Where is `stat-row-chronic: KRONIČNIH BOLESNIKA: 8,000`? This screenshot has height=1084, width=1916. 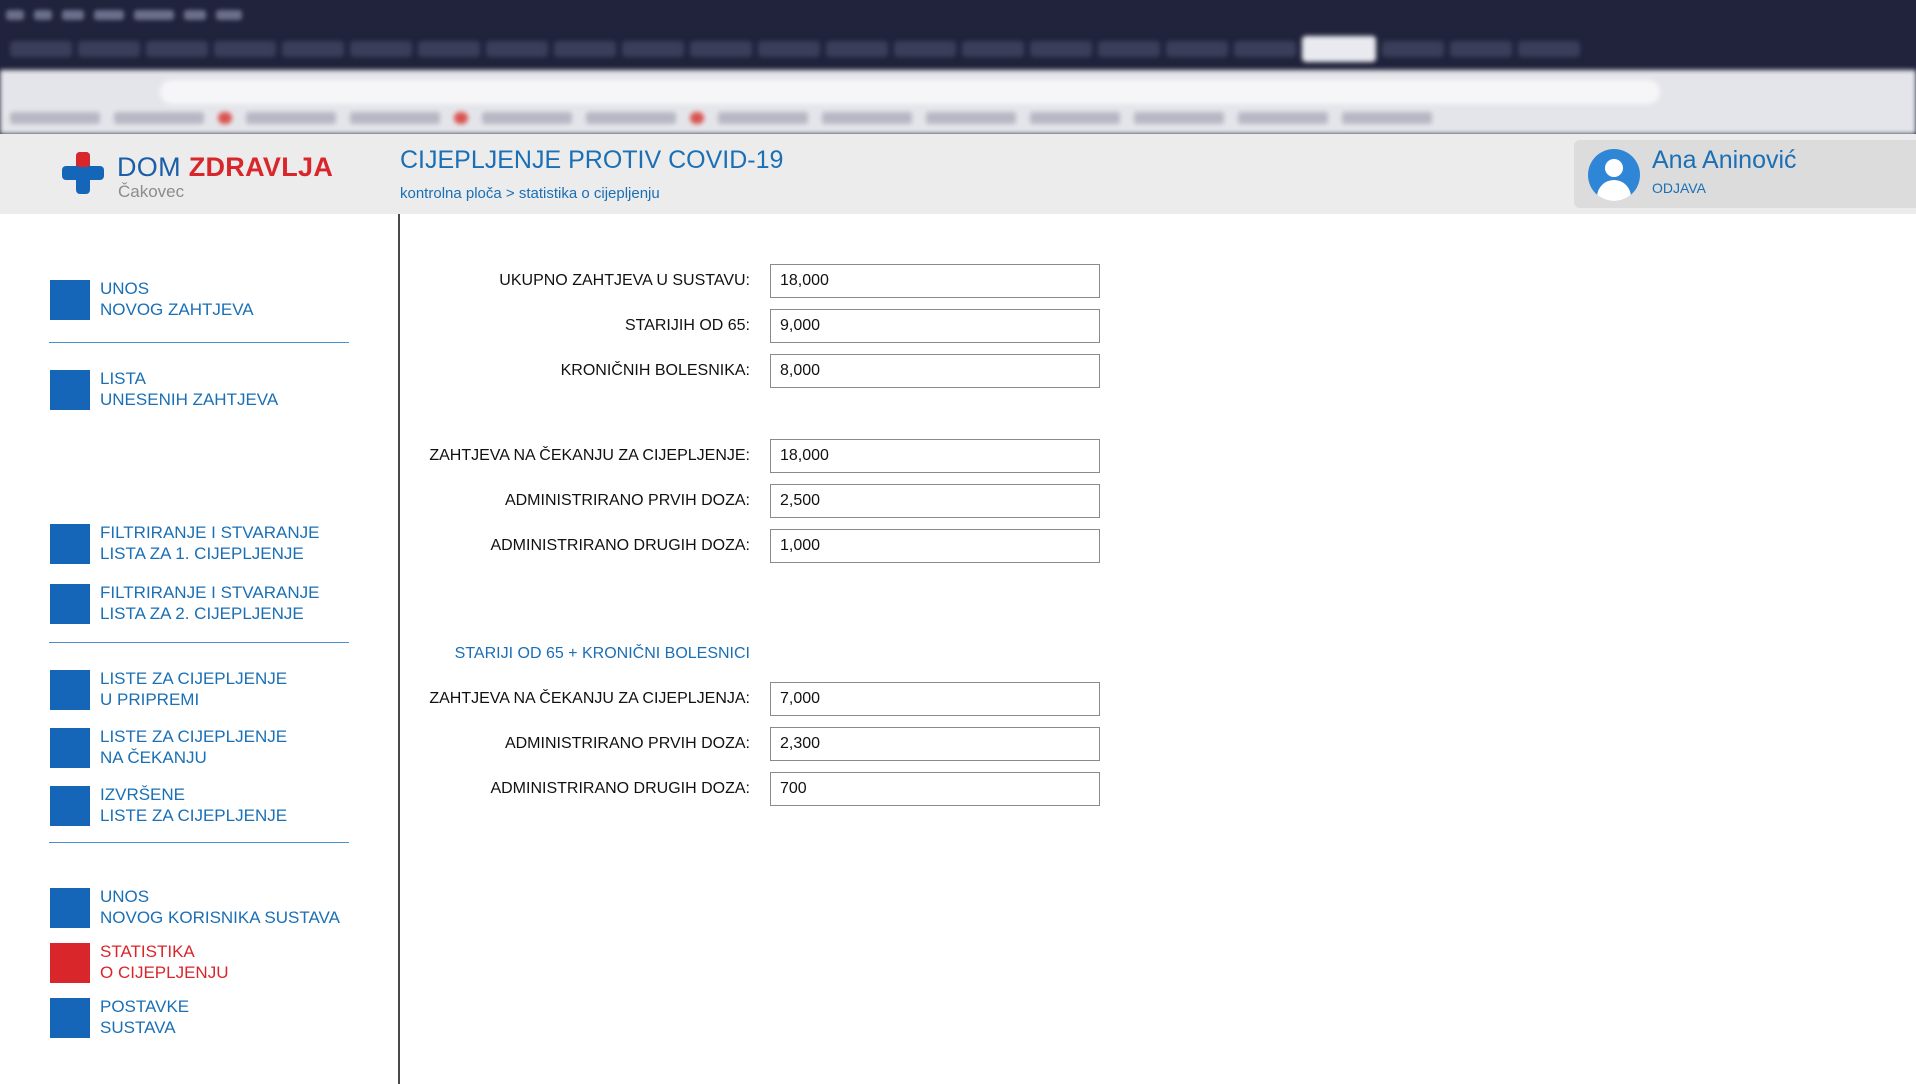 stat-row-chronic: KRONIČNIH BOLESNIKA: 8,000 is located at coordinates (958, 371).